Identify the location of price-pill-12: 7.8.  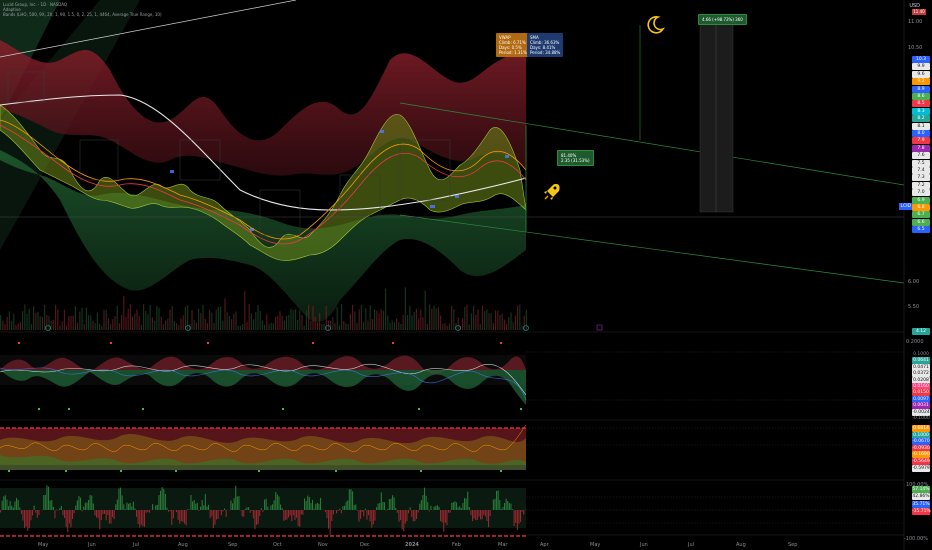
(921, 148).